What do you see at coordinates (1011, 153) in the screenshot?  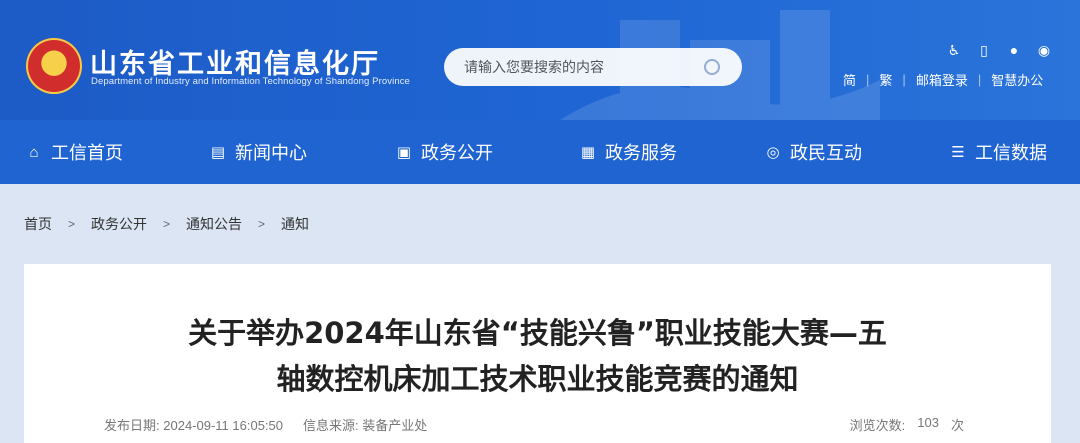 I see `nav-label: 工信数据` at bounding box center [1011, 153].